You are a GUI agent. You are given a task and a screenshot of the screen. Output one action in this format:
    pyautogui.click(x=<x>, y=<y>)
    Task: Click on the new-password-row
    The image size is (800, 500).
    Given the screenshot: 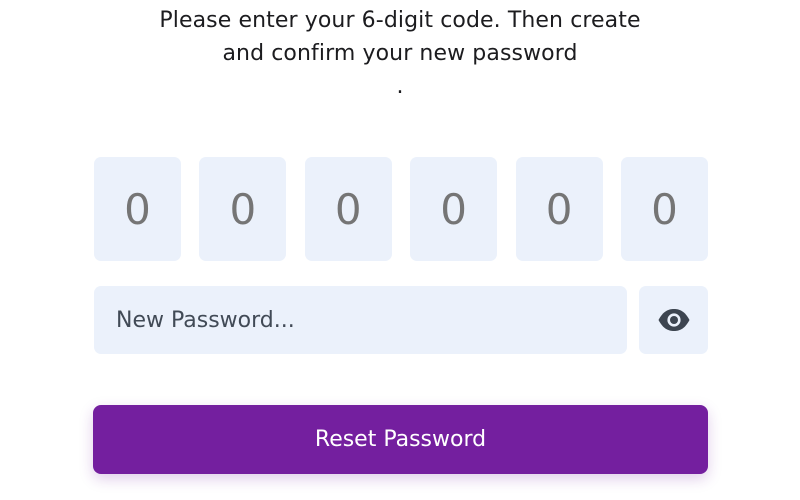 What is the action you would take?
    pyautogui.click(x=401, y=320)
    